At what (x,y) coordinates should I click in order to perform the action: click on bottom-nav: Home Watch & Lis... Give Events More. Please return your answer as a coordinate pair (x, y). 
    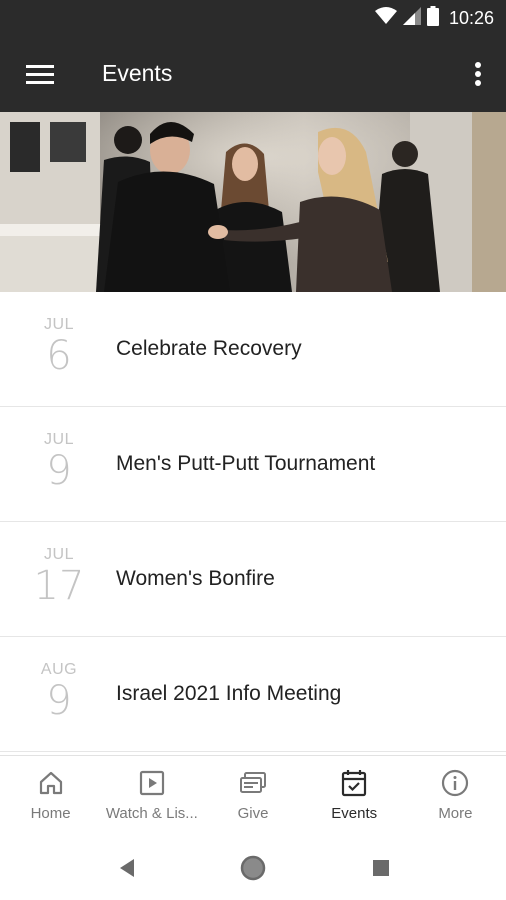
    Looking at the image, I should click on (253, 795).